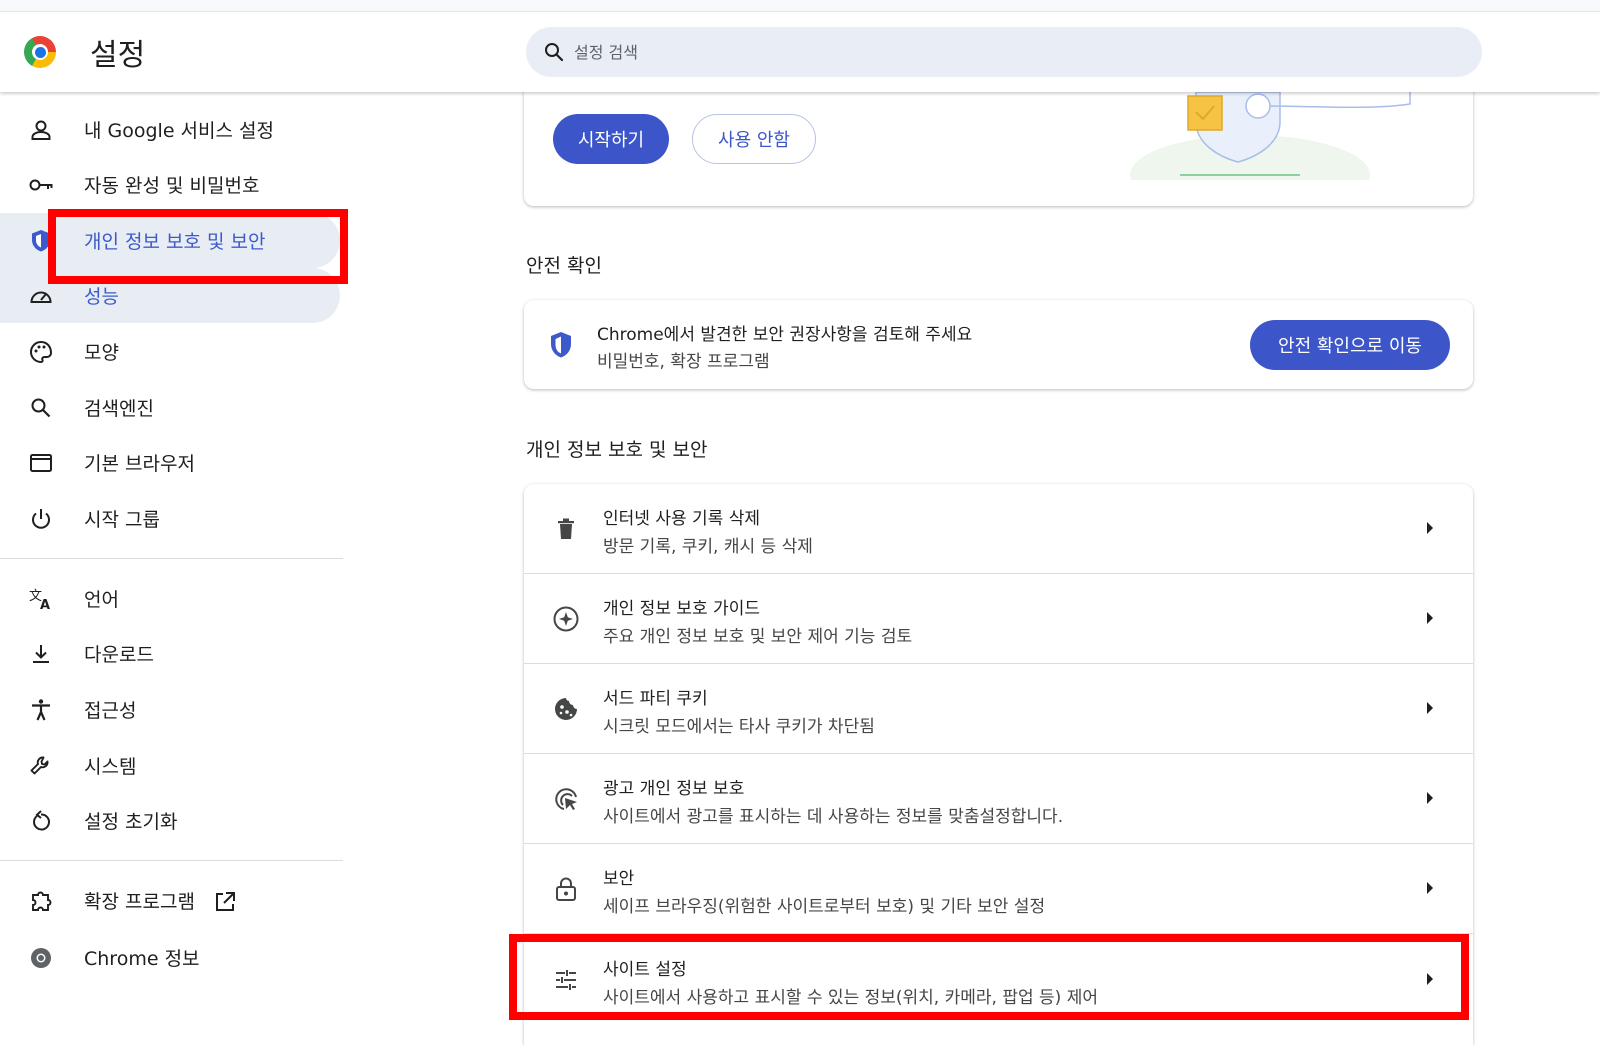  I want to click on row-subtitle: 시크릿 모드에서는 타사 쿠키가 차단됨, so click(739, 727).